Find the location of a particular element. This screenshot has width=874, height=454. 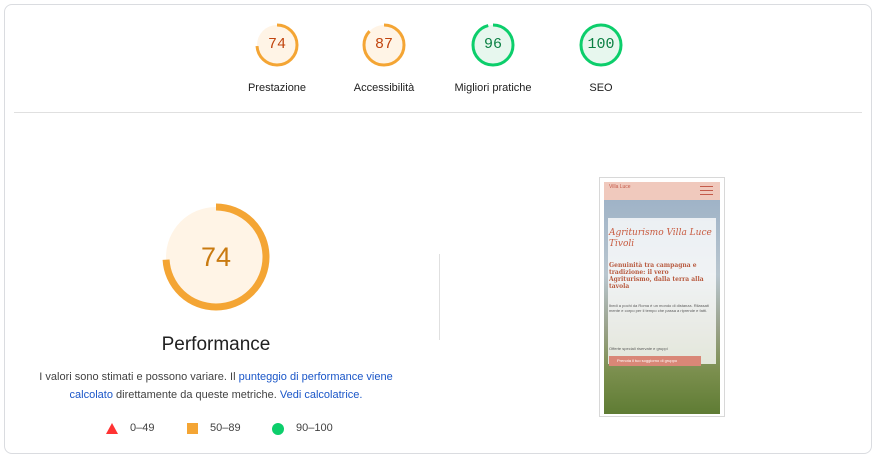

performance-gauge: 74 is located at coordinates (216, 257).